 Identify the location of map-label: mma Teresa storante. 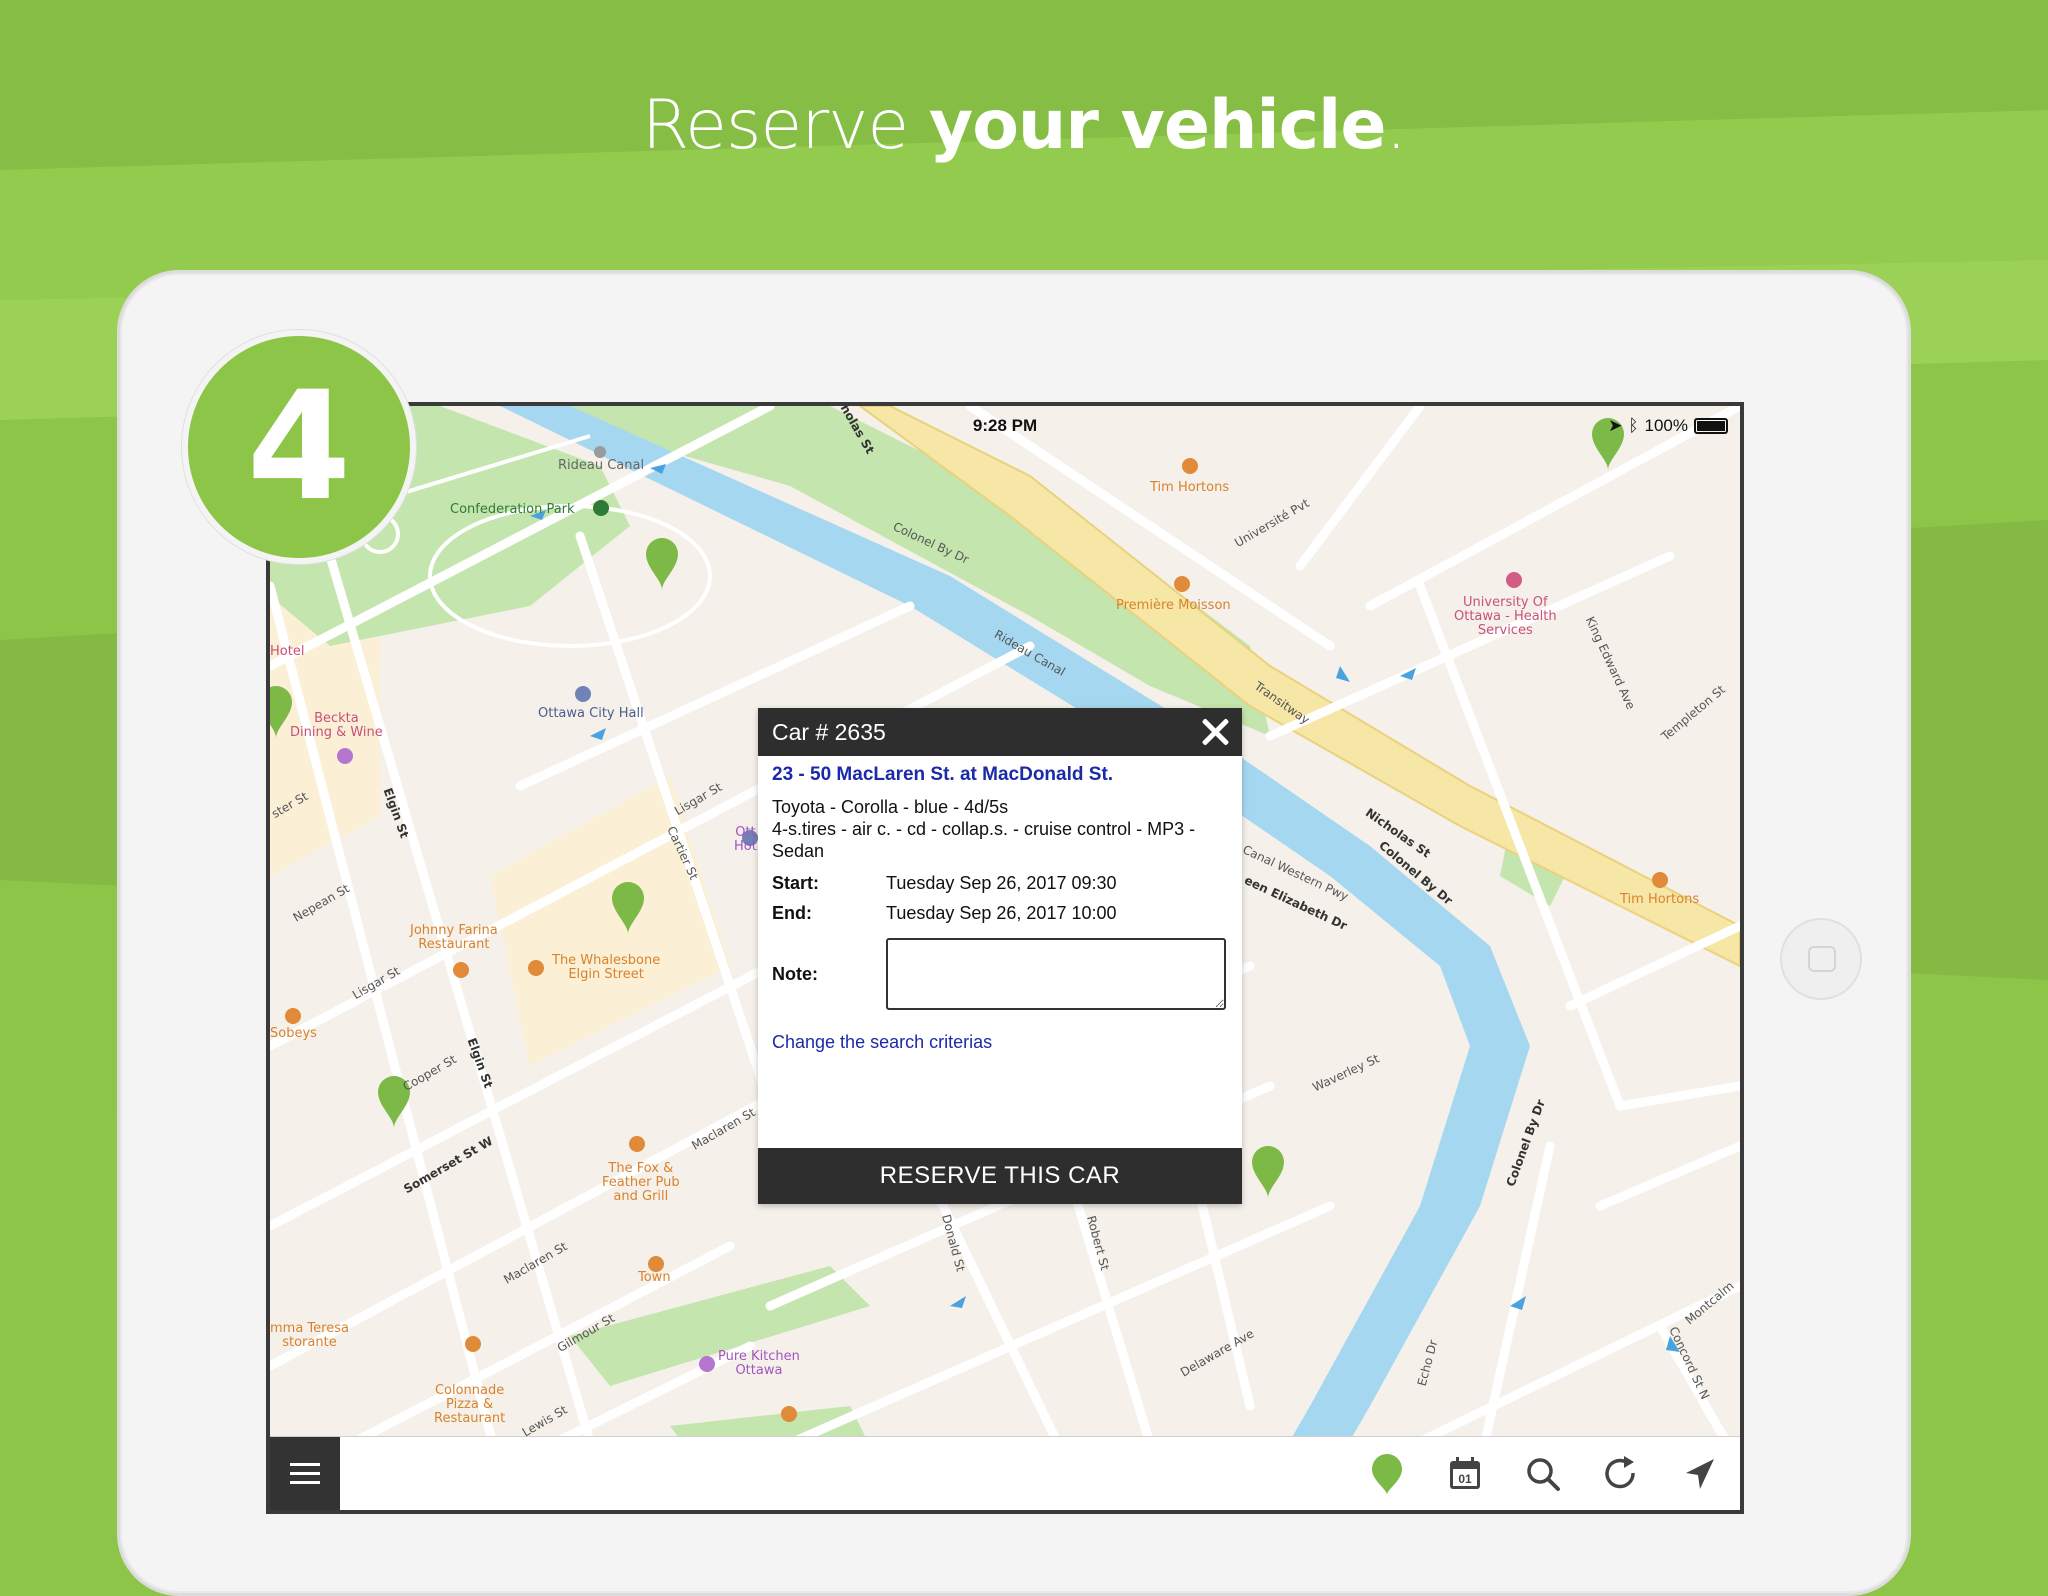
(309, 1335).